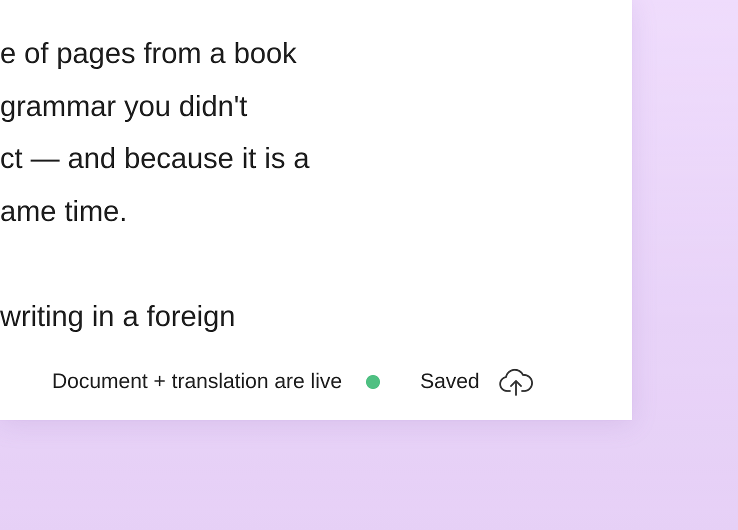 This screenshot has height=530, width=738. Describe the element at coordinates (197, 382) in the screenshot. I see `live-status-text: Document + translation are live` at that location.